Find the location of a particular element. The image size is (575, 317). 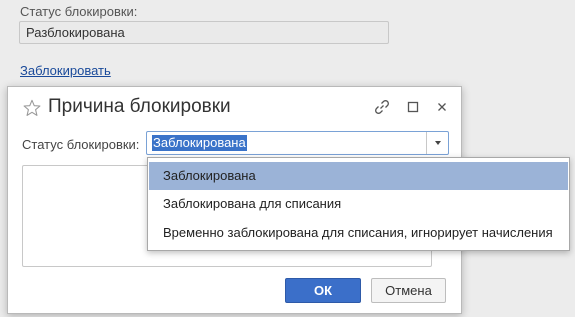

ok-button: ОК is located at coordinates (323, 290).